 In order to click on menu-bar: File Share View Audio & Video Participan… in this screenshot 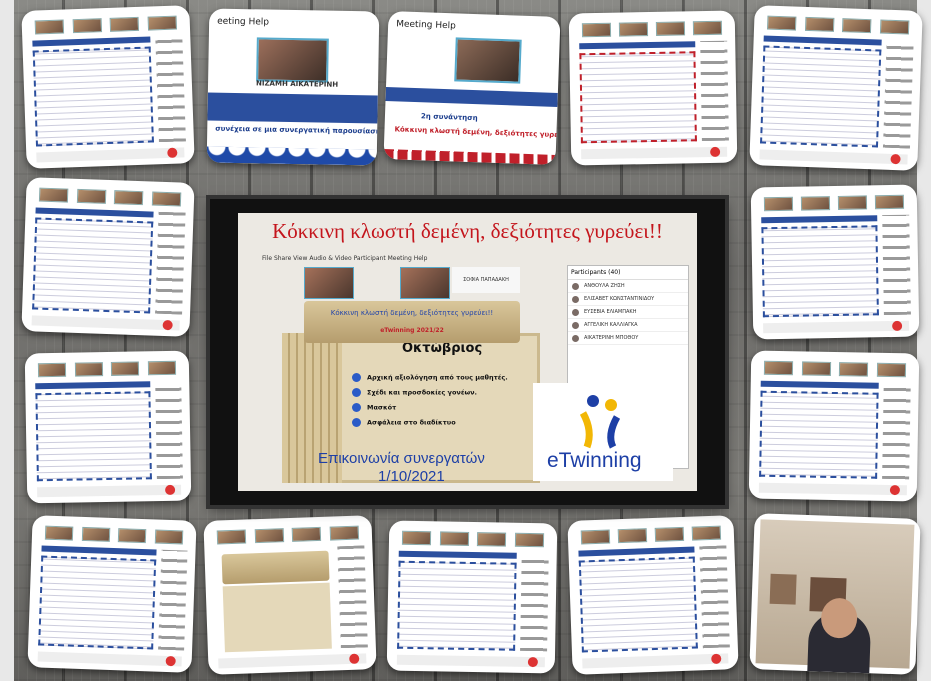, I will do `click(345, 258)`.